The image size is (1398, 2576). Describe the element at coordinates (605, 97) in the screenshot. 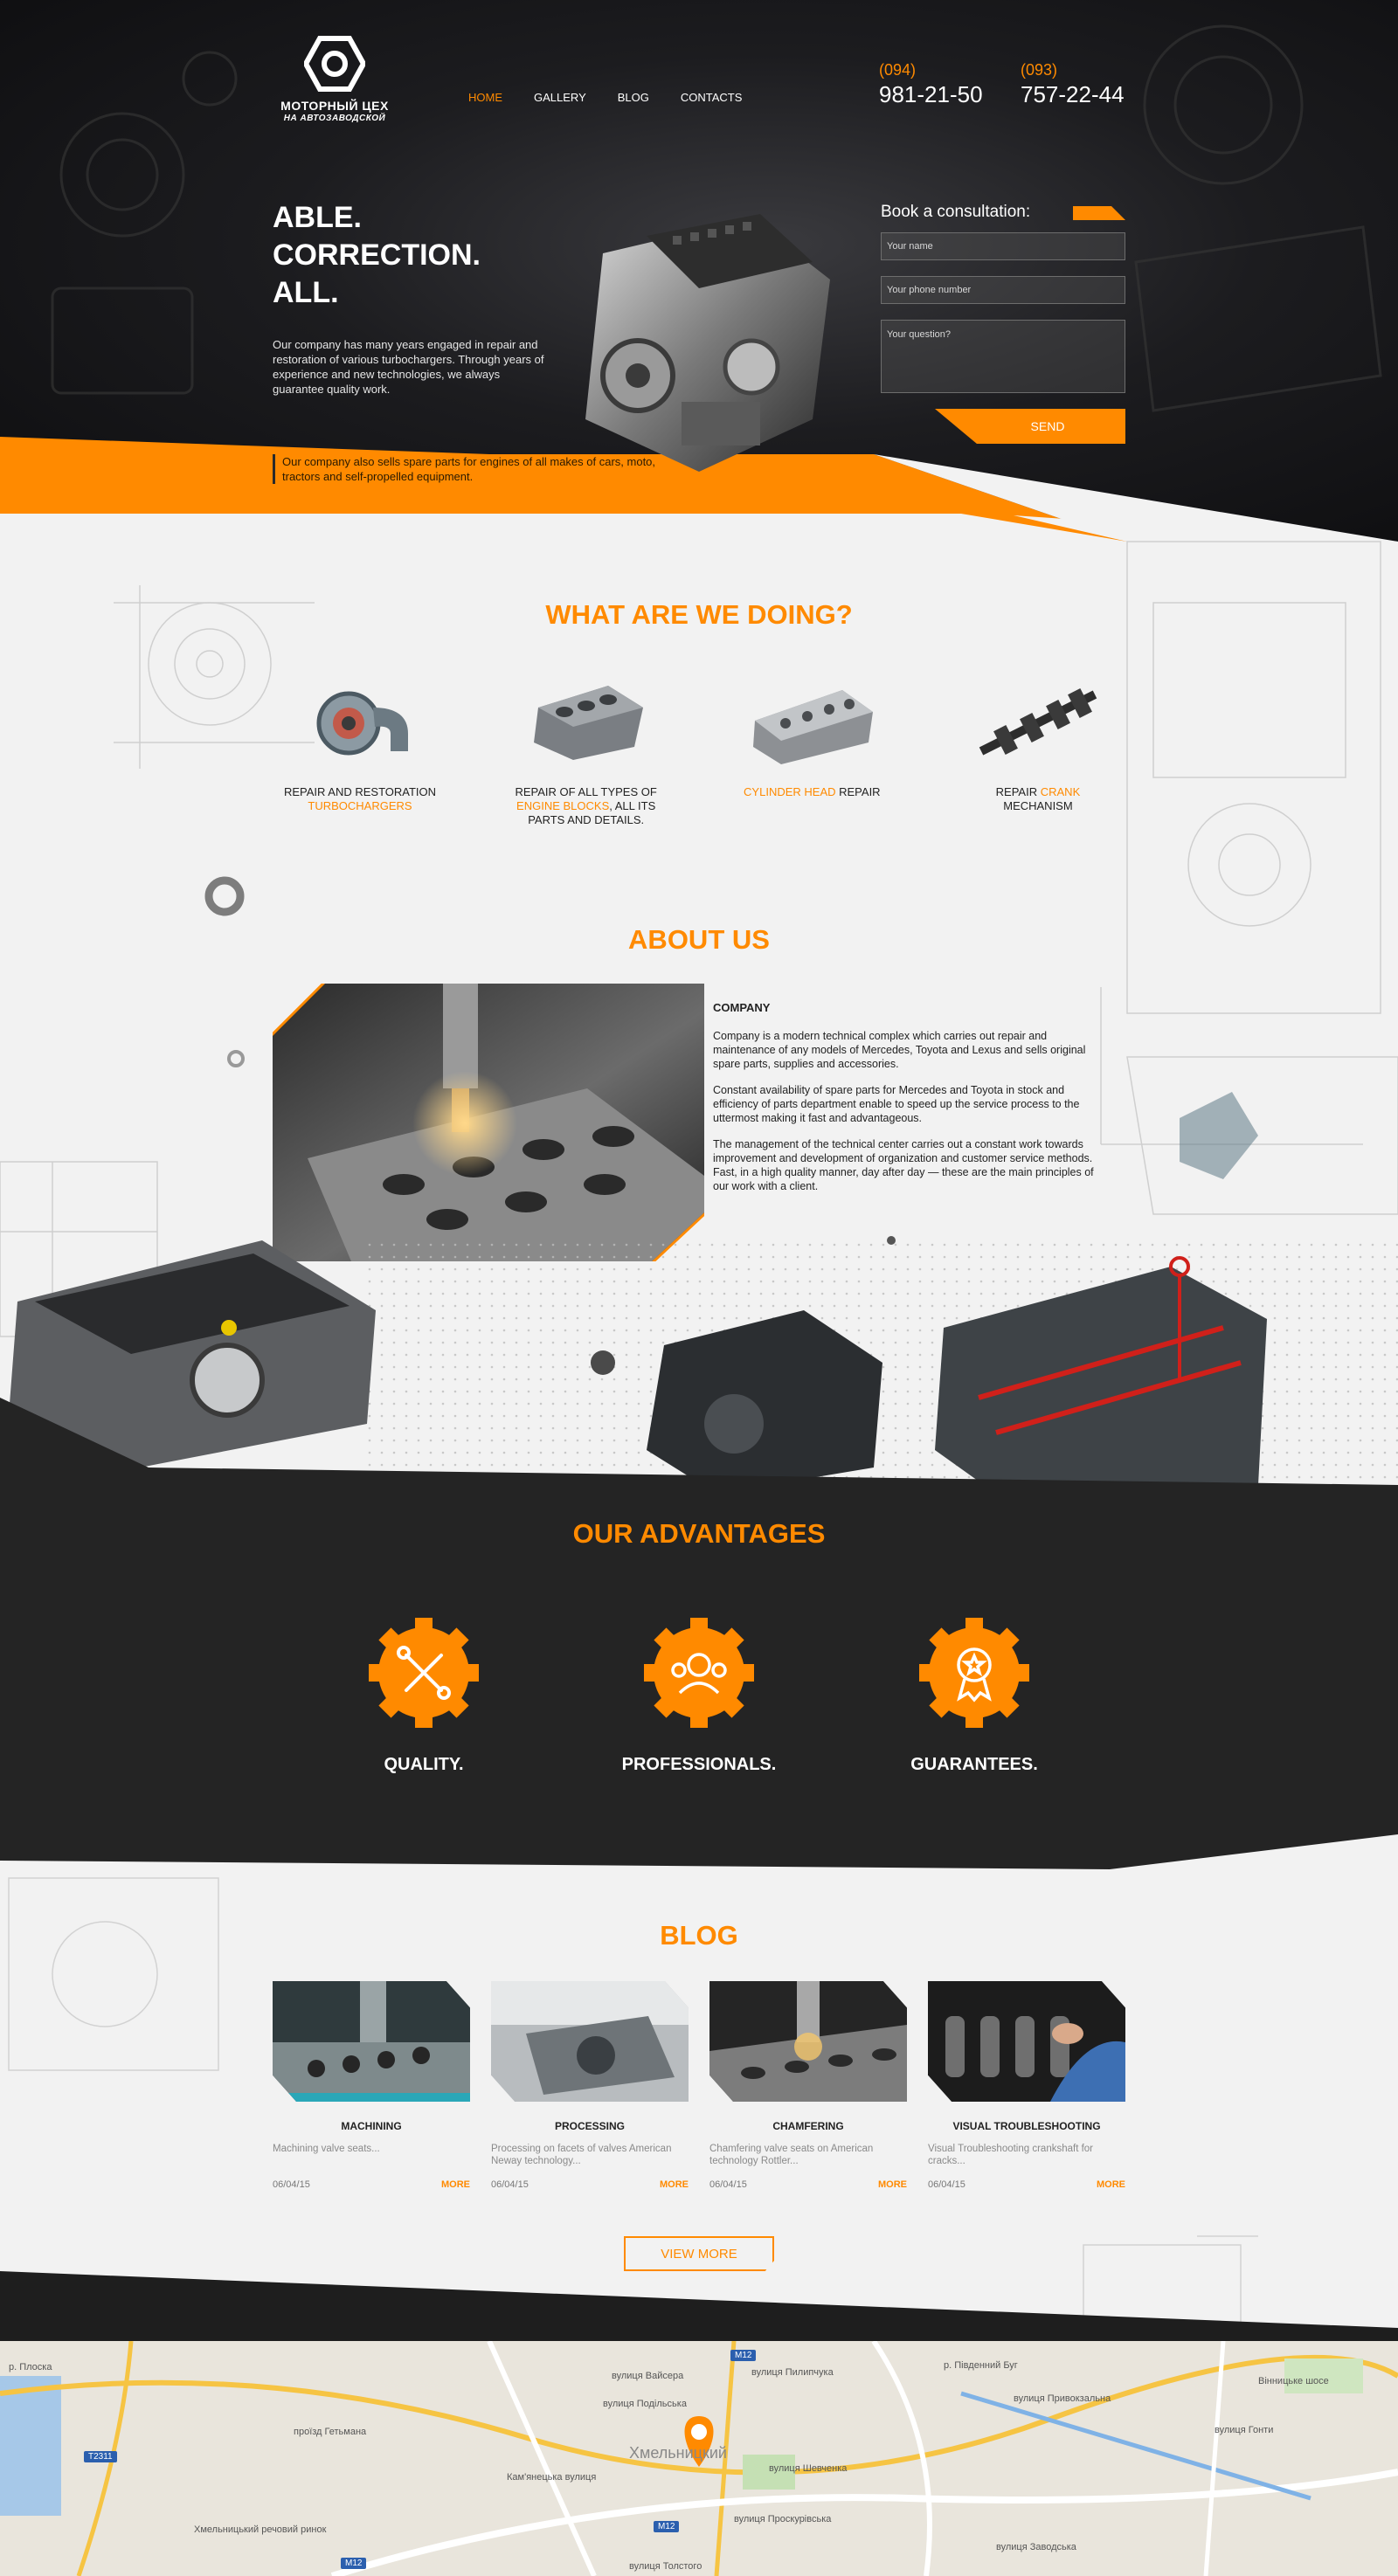

I see `main-nav: HOME GALLERY BLOG CONTACTS` at that location.